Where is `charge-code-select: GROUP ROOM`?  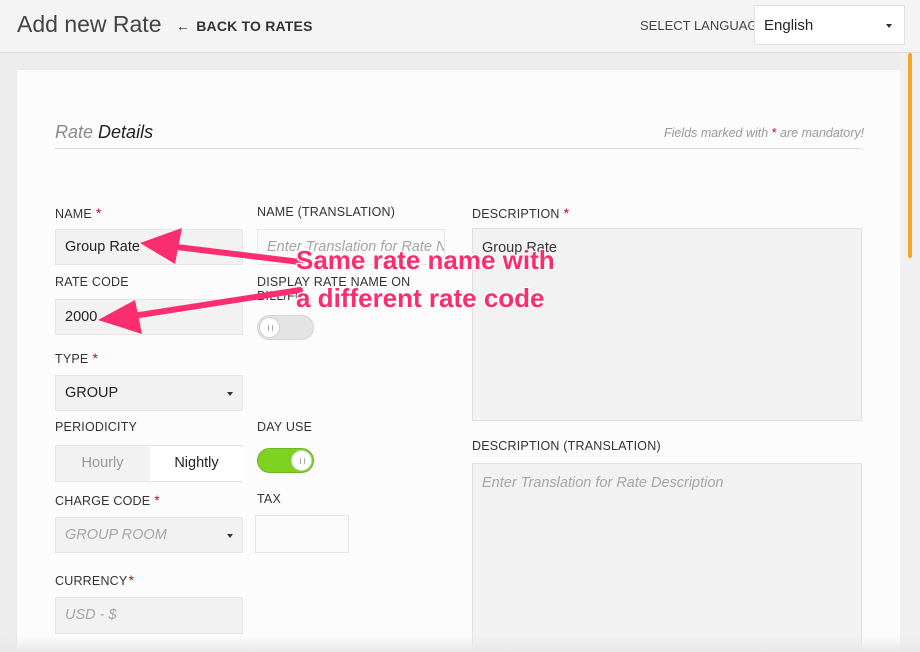
charge-code-select: GROUP ROOM is located at coordinates (149, 535).